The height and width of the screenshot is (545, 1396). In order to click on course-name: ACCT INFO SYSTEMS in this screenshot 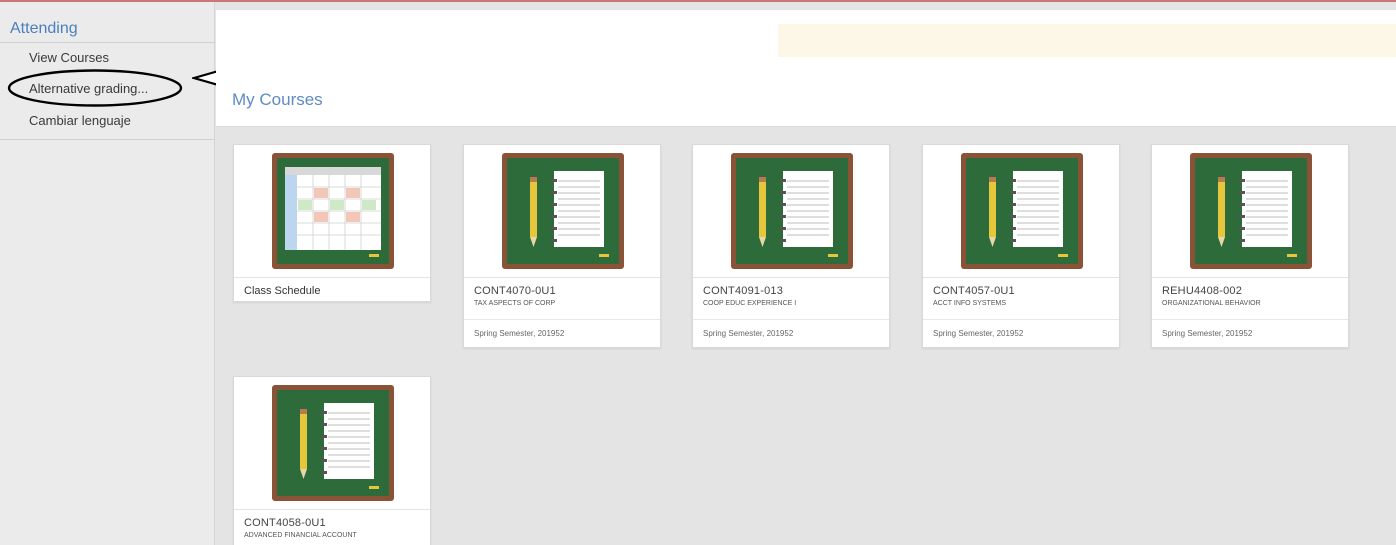, I will do `click(969, 303)`.